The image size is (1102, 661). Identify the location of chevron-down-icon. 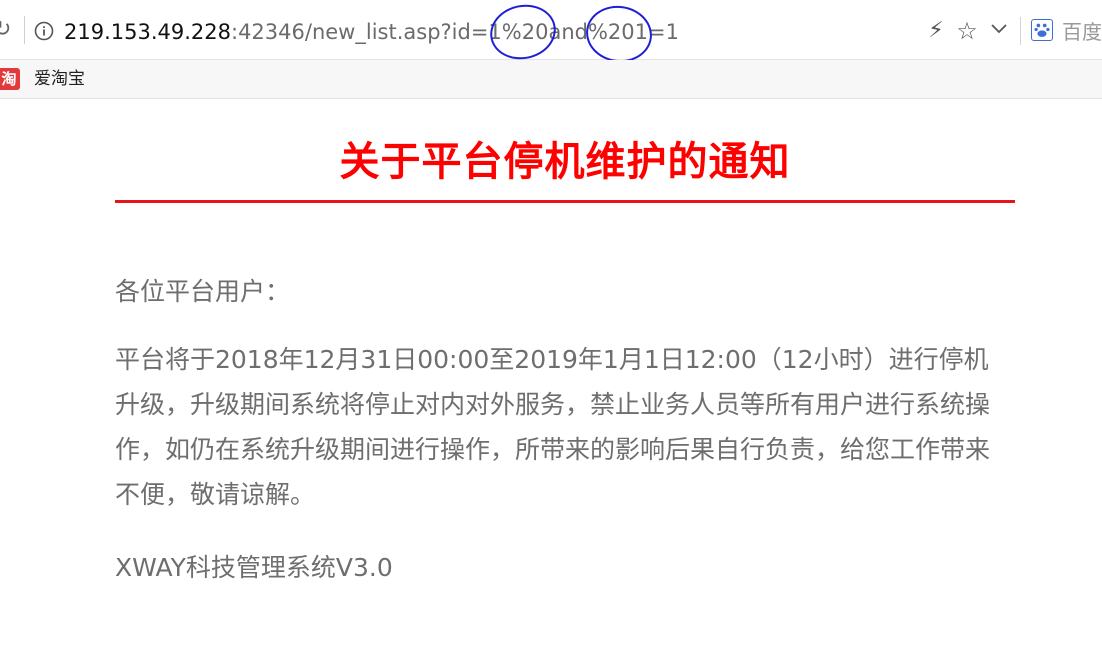
(999, 31).